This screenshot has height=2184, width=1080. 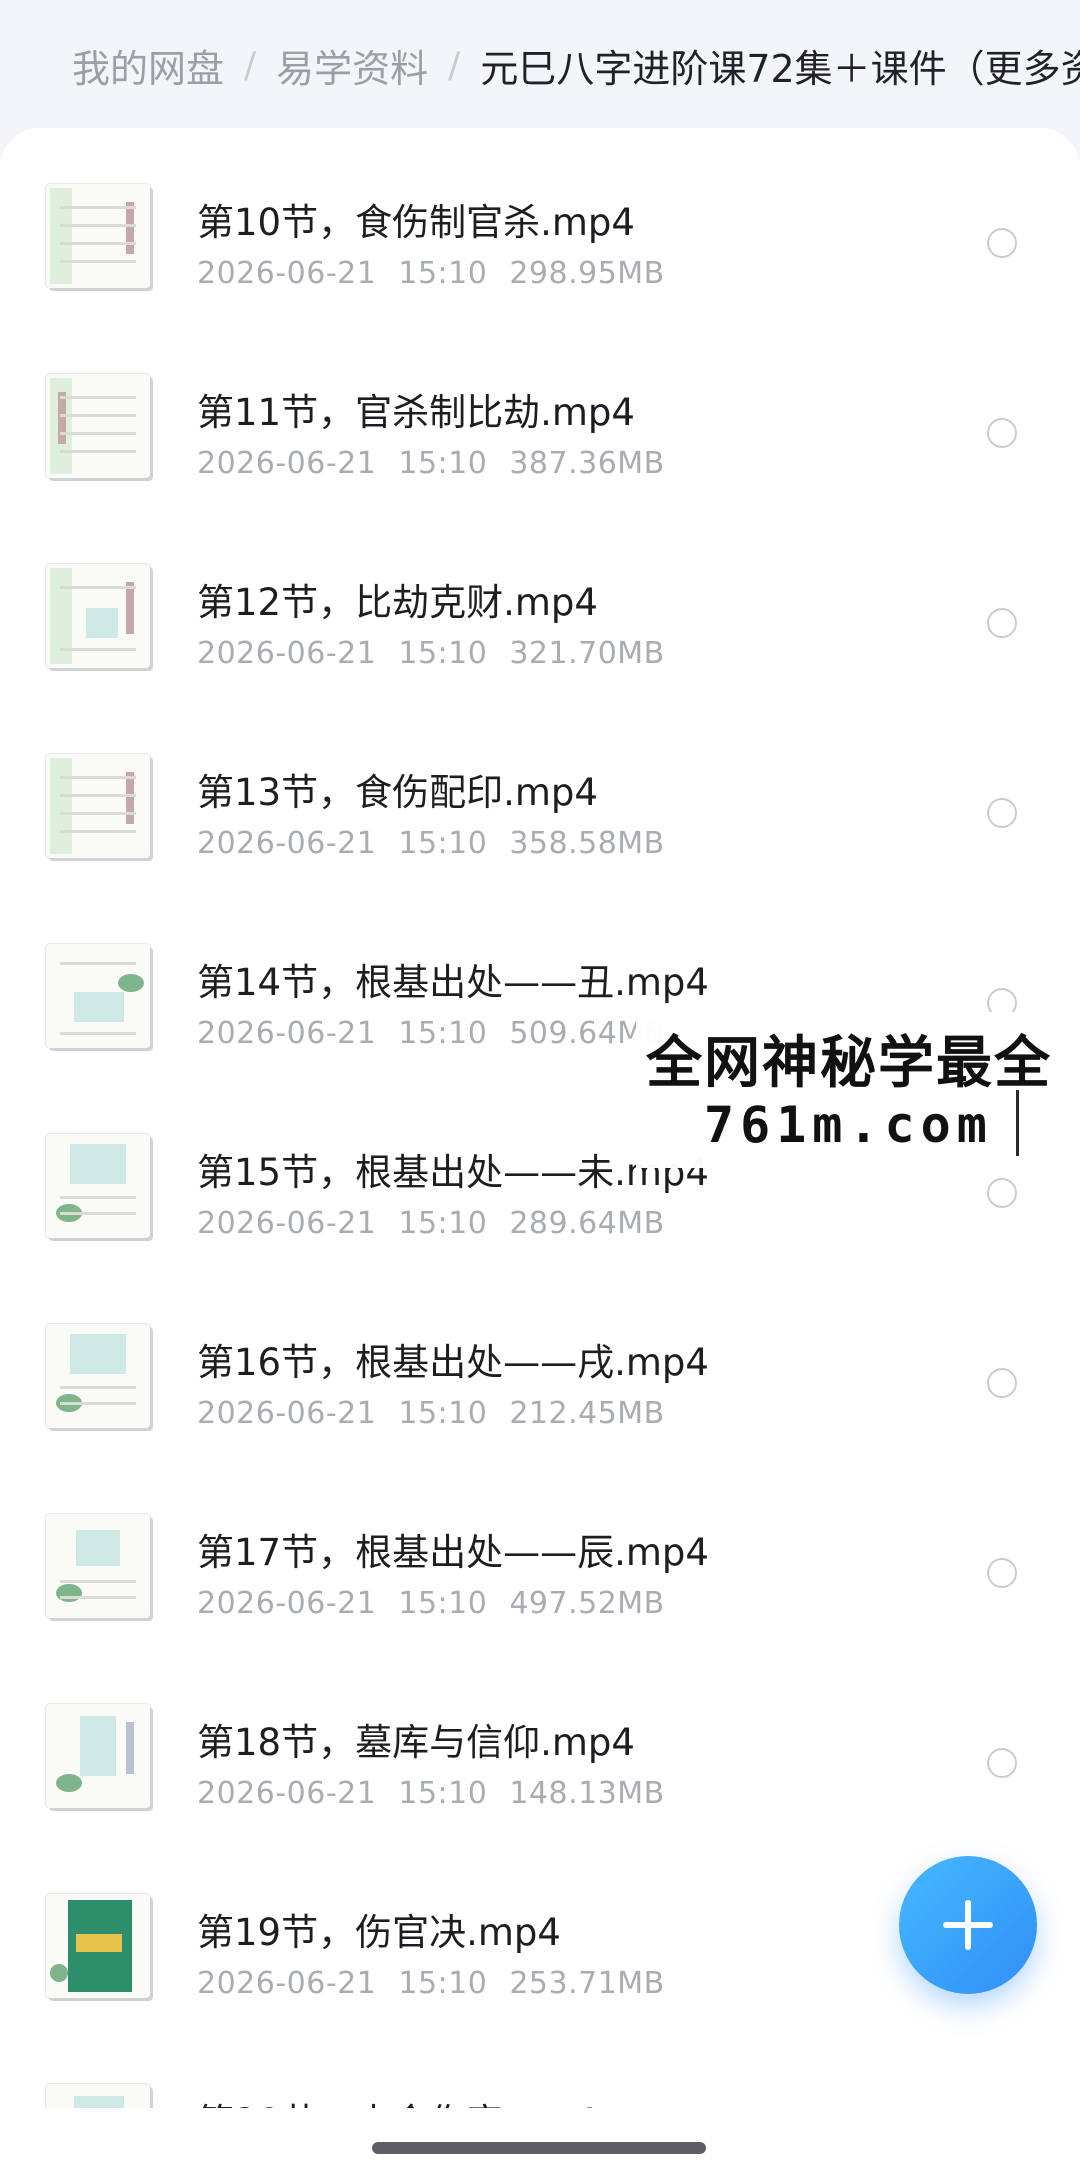 What do you see at coordinates (453, 1552) in the screenshot?
I see `file-name: 第17节，根基出处——辰.mp4` at bounding box center [453, 1552].